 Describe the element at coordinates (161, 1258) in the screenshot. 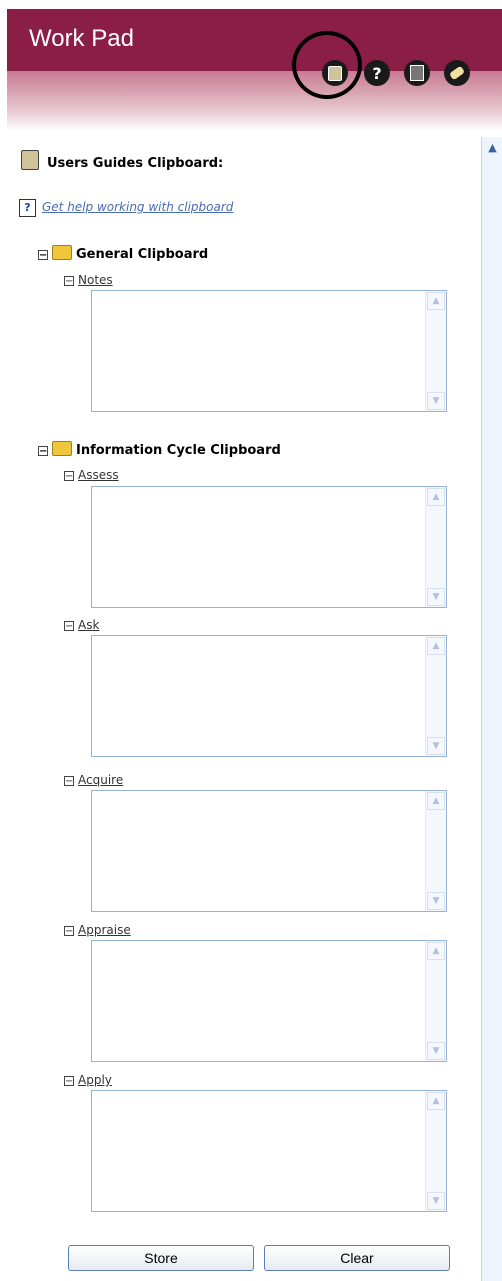

I see `store-button: Store` at that location.